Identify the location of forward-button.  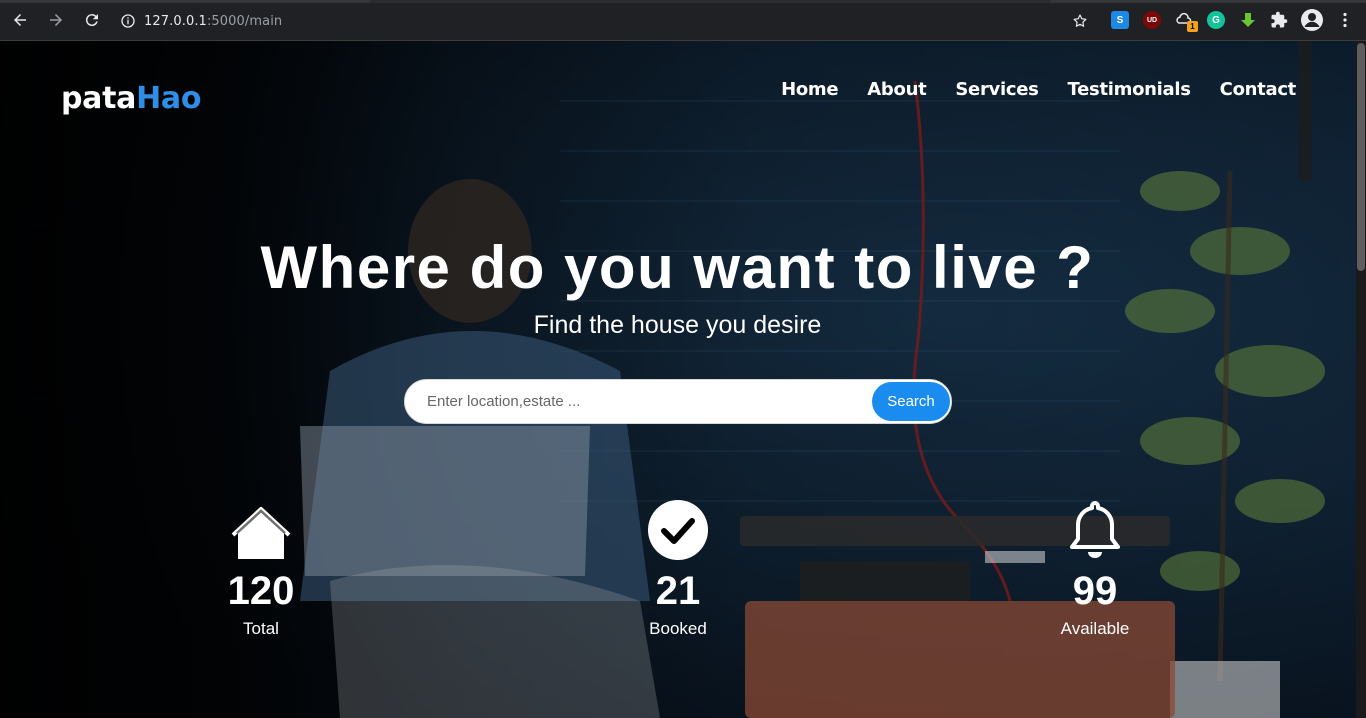
(56, 20).